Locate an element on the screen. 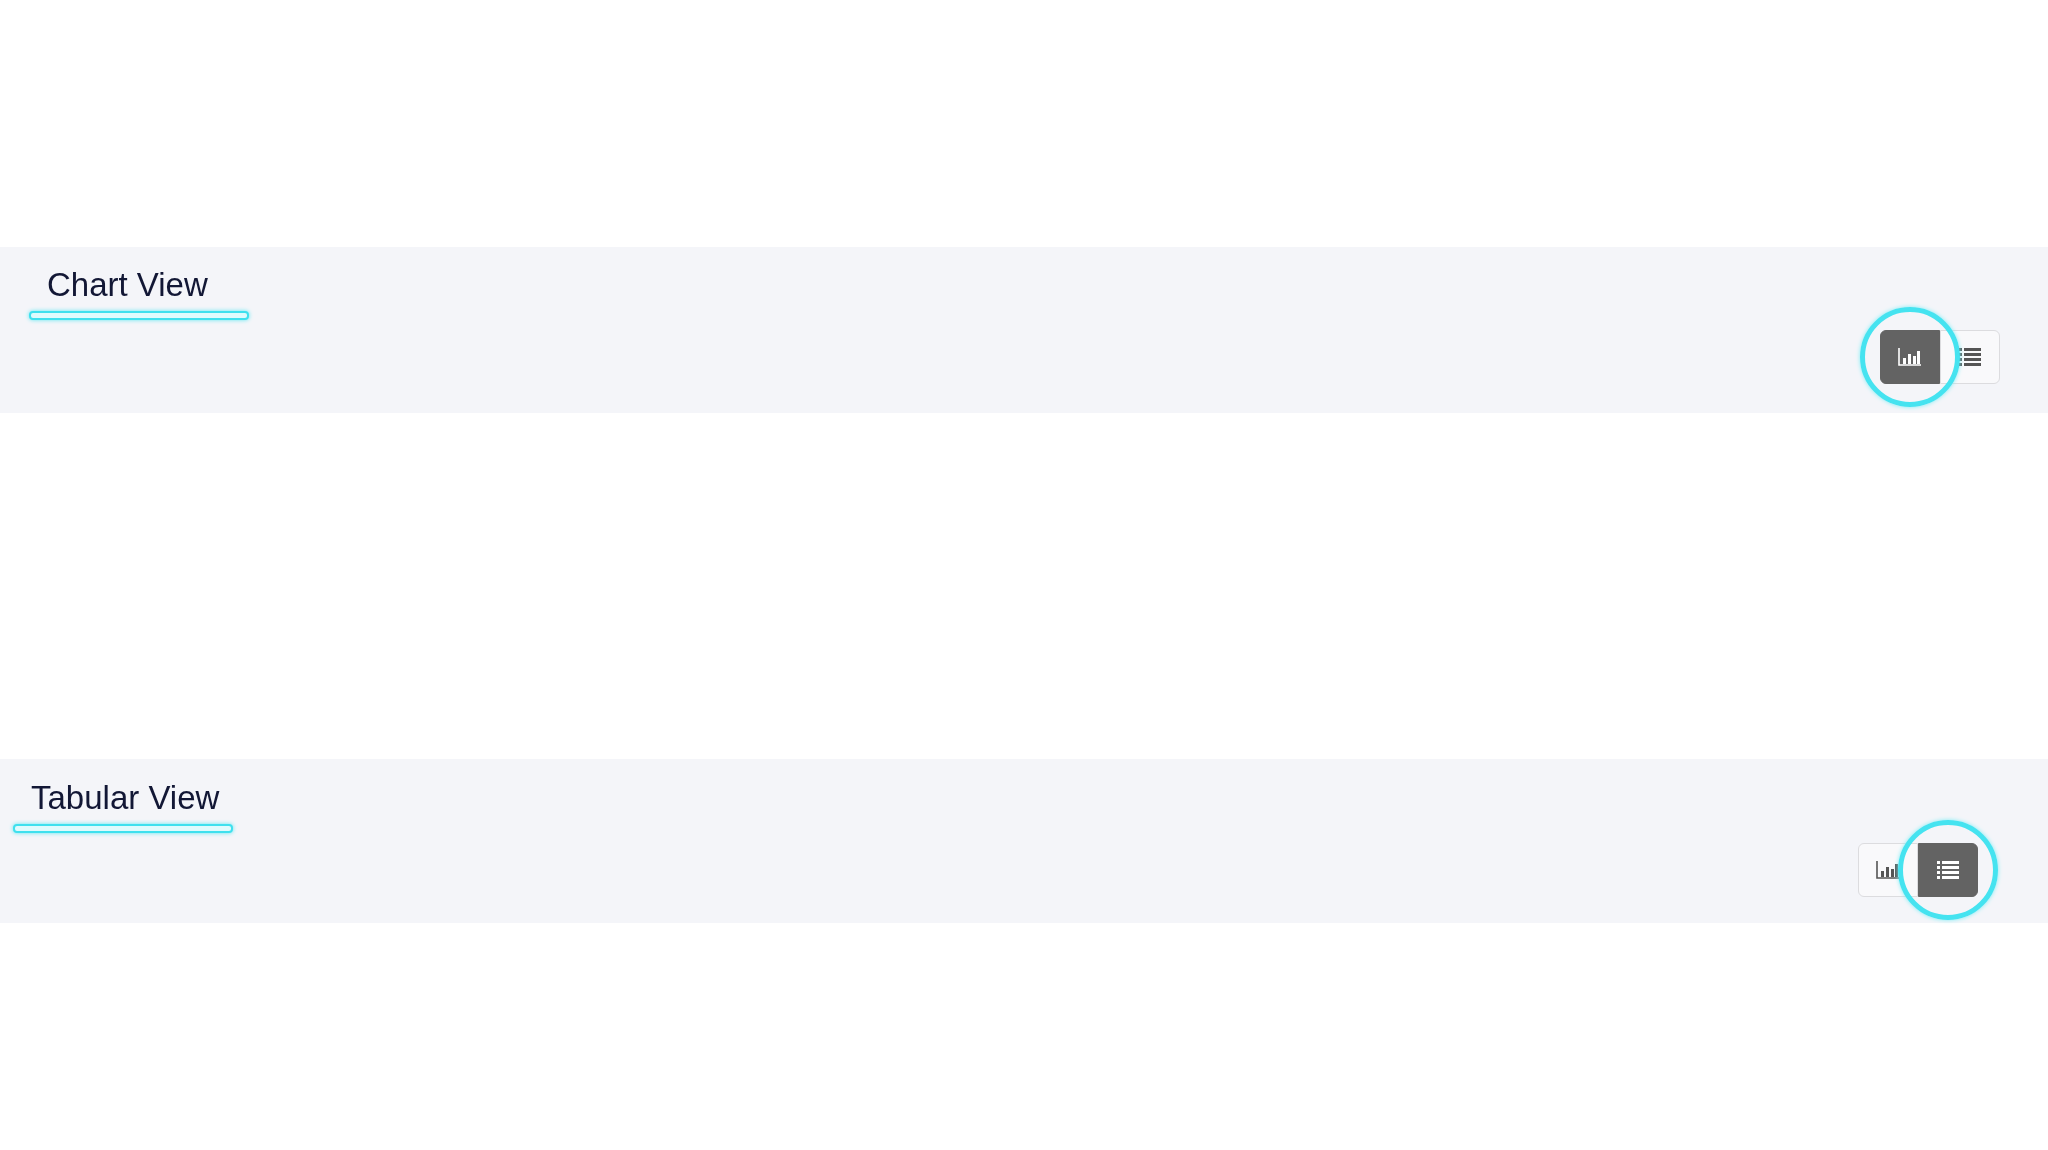  table-view-button is located at coordinates (1948, 870).